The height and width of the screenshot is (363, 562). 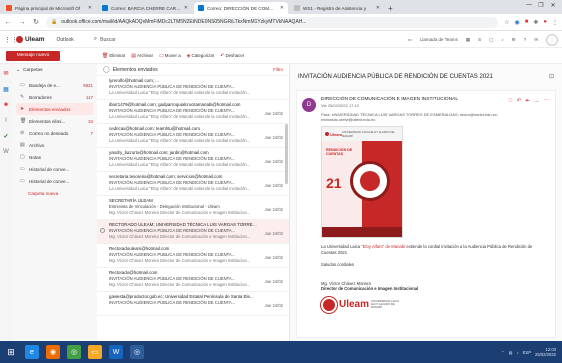 I want to click on back-icon: ←, so click(x=8, y=22).